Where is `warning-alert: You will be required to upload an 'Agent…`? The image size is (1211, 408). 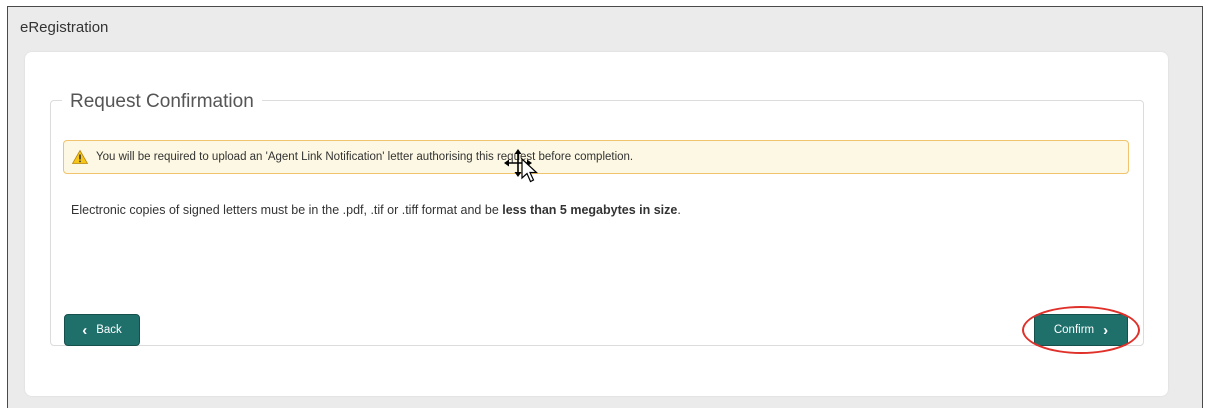 warning-alert: You will be required to upload an 'Agent… is located at coordinates (596, 157).